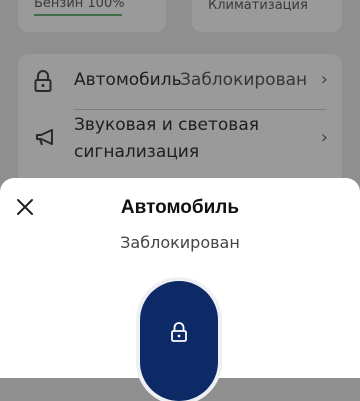 This screenshot has height=401, width=360. What do you see at coordinates (180, 242) in the screenshot?
I see `lock-status-text: Заблокирован` at bounding box center [180, 242].